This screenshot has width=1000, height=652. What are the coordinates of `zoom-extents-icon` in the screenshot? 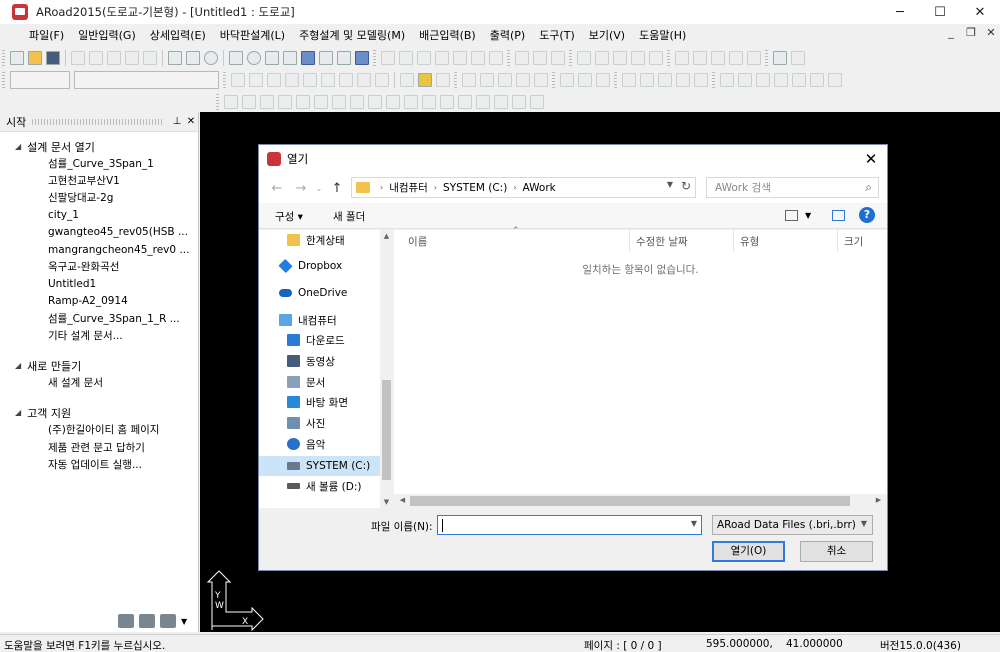 It's located at (388, 58).